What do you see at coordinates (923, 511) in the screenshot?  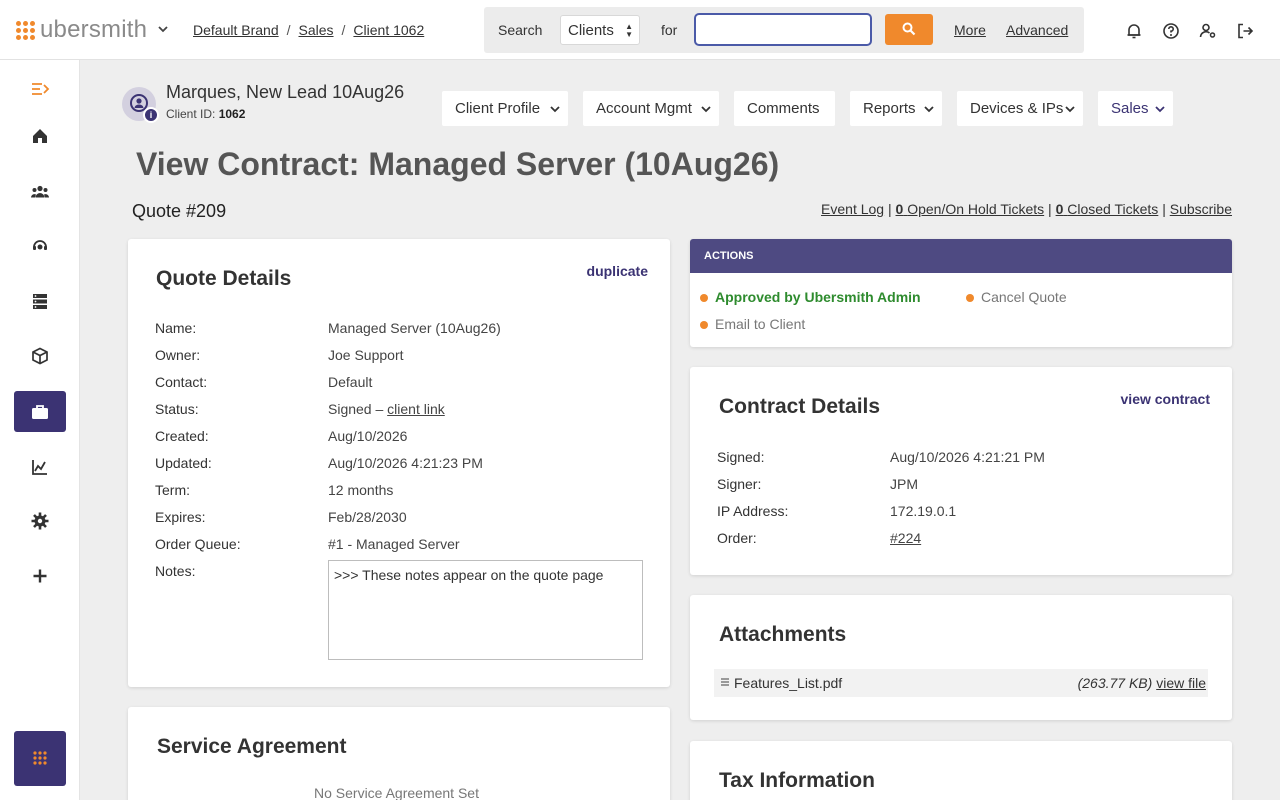 I see `contract-value: 172.19.0.1` at bounding box center [923, 511].